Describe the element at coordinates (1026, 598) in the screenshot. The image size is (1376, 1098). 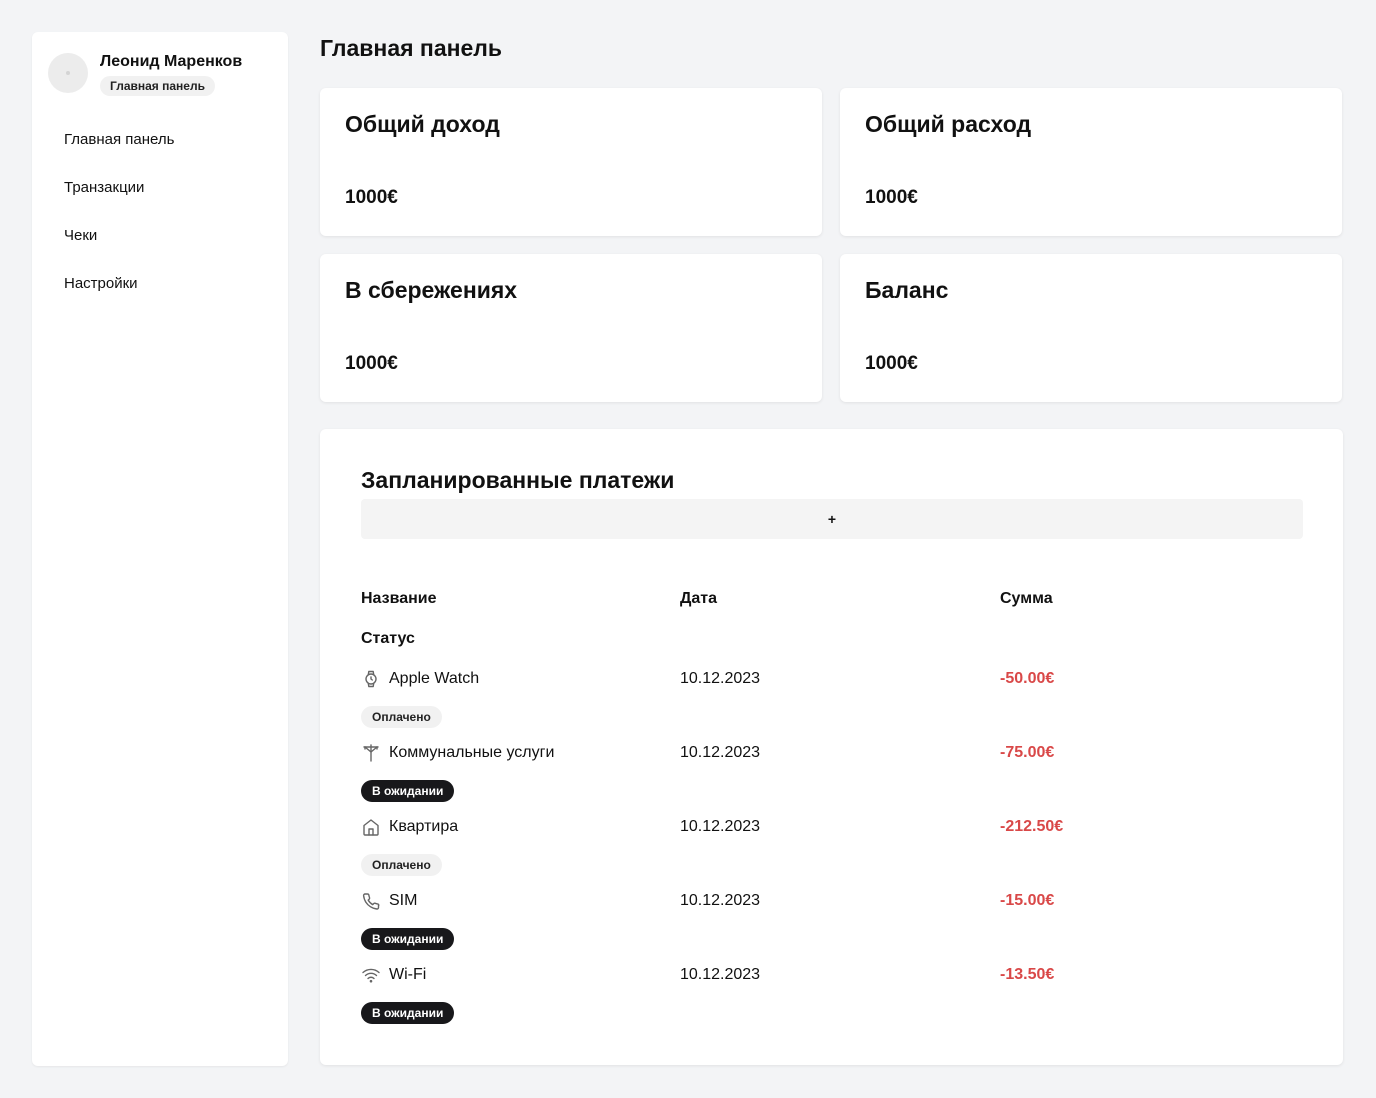
I see `column-header-amount: Сумма` at that location.